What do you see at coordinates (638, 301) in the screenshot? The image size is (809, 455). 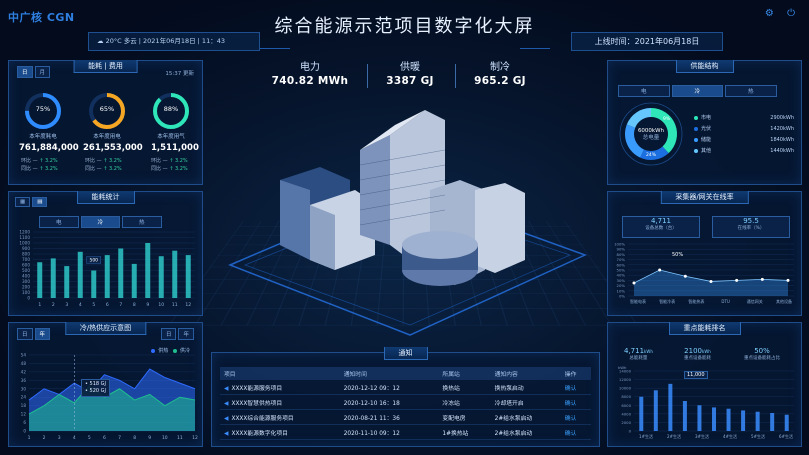 I see `x-tick-label: 智能电表` at bounding box center [638, 301].